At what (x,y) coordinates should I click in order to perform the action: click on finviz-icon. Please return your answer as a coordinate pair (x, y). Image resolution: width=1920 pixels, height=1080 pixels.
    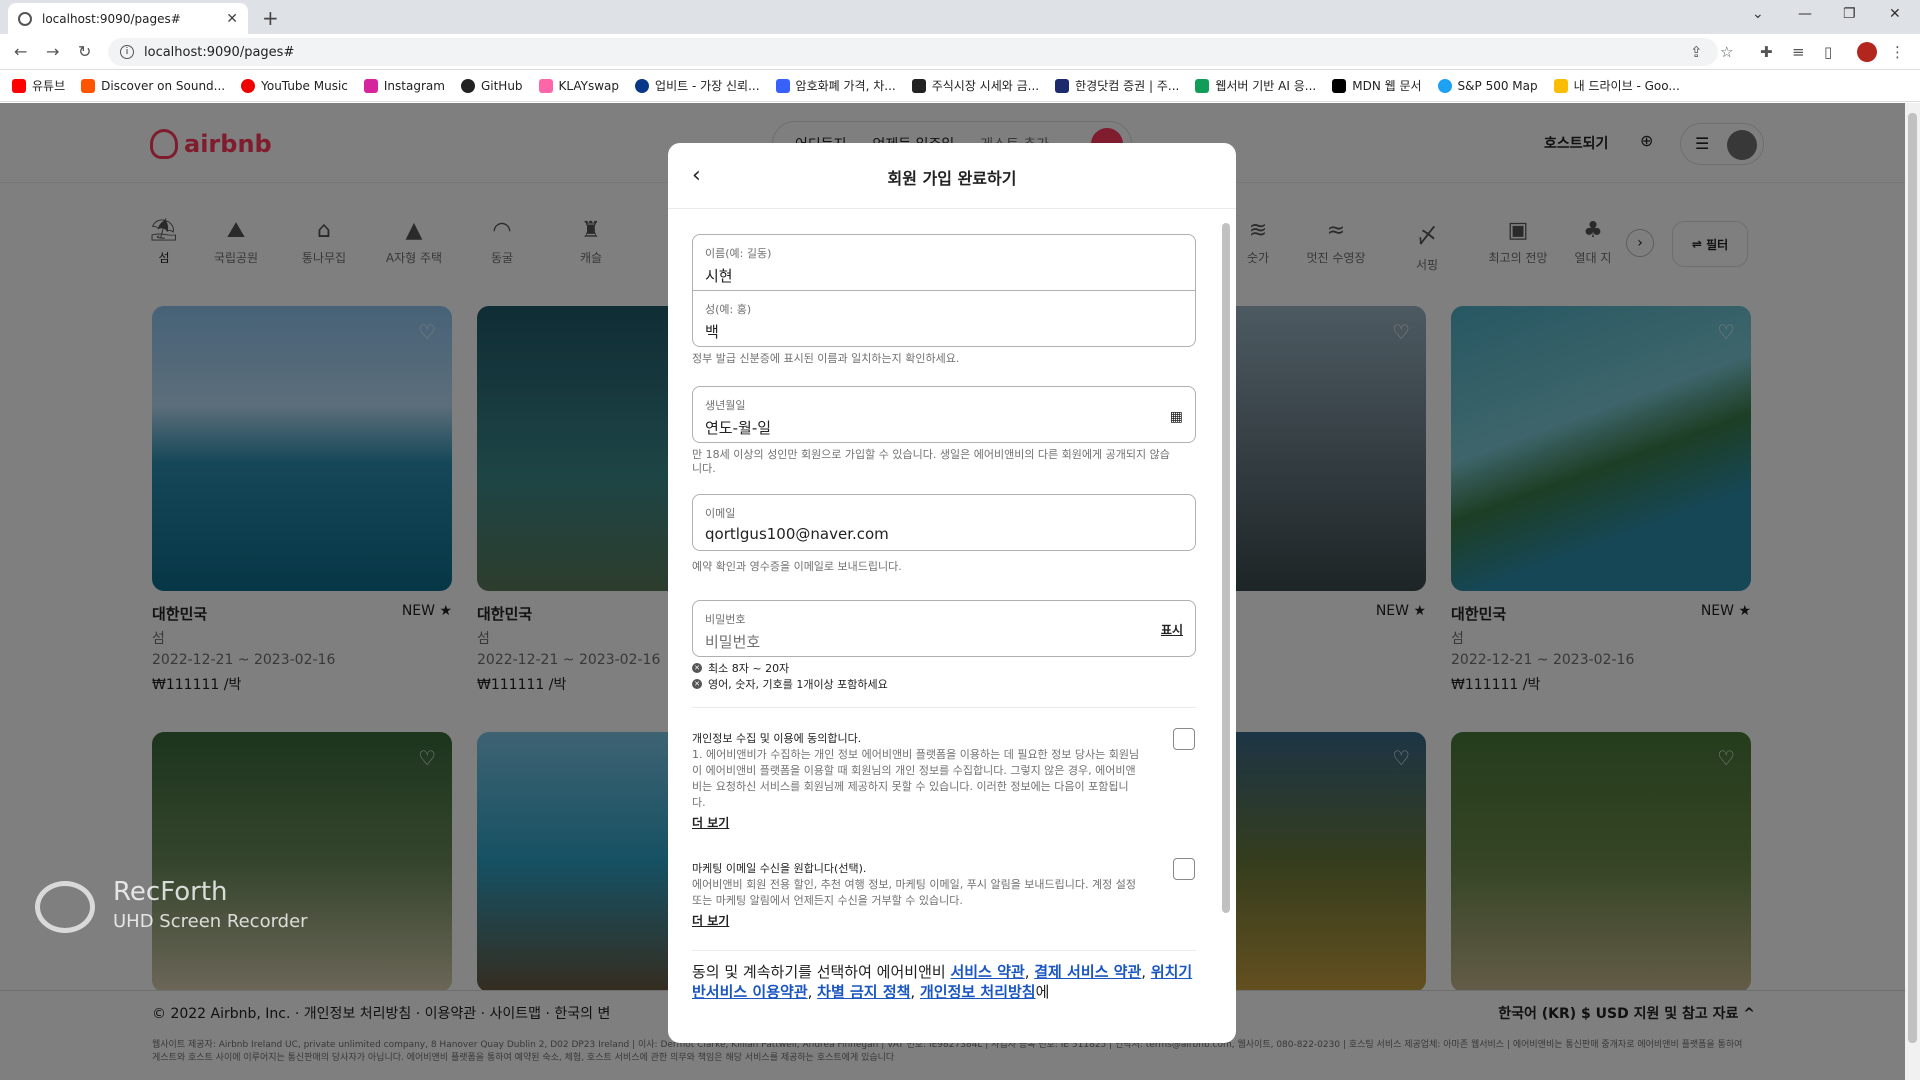
    Looking at the image, I should click on (1444, 85).